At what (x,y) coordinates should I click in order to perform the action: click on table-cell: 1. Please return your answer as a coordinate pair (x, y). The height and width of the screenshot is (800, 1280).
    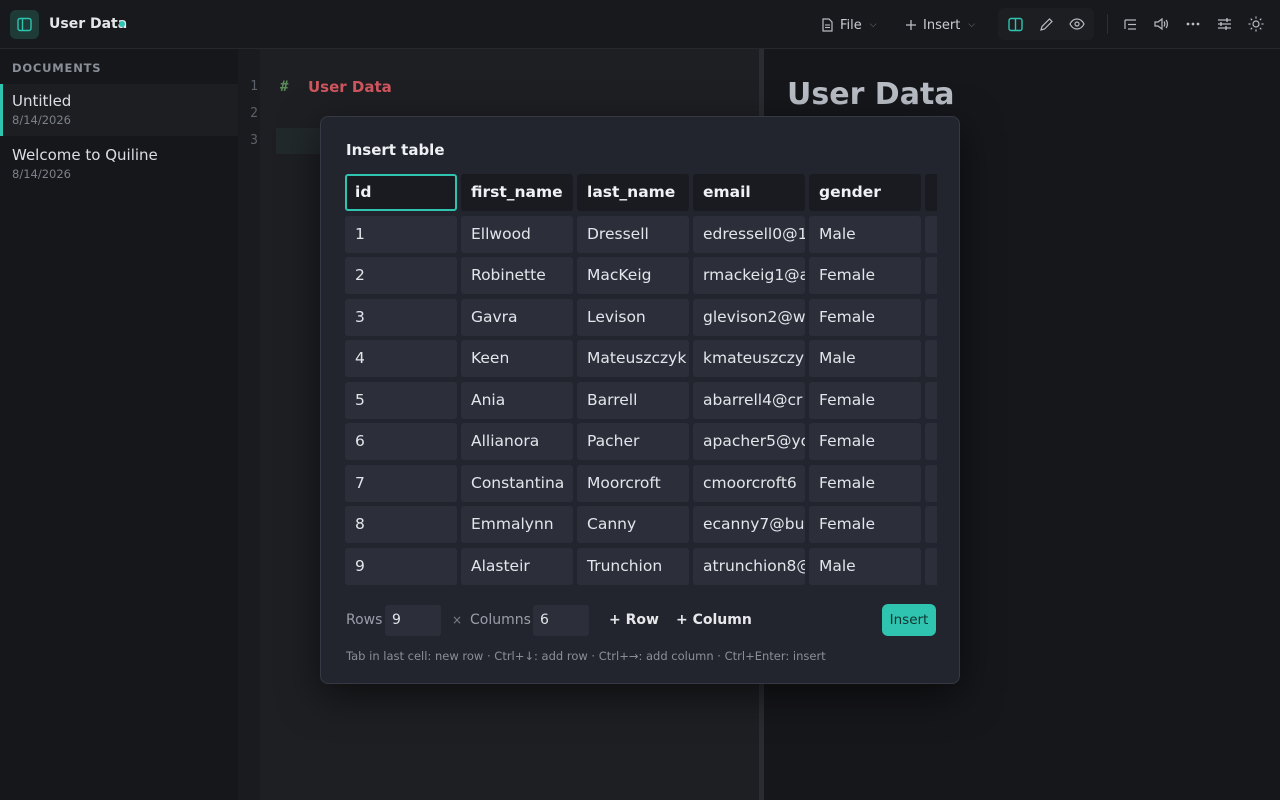
    Looking at the image, I should click on (401, 234).